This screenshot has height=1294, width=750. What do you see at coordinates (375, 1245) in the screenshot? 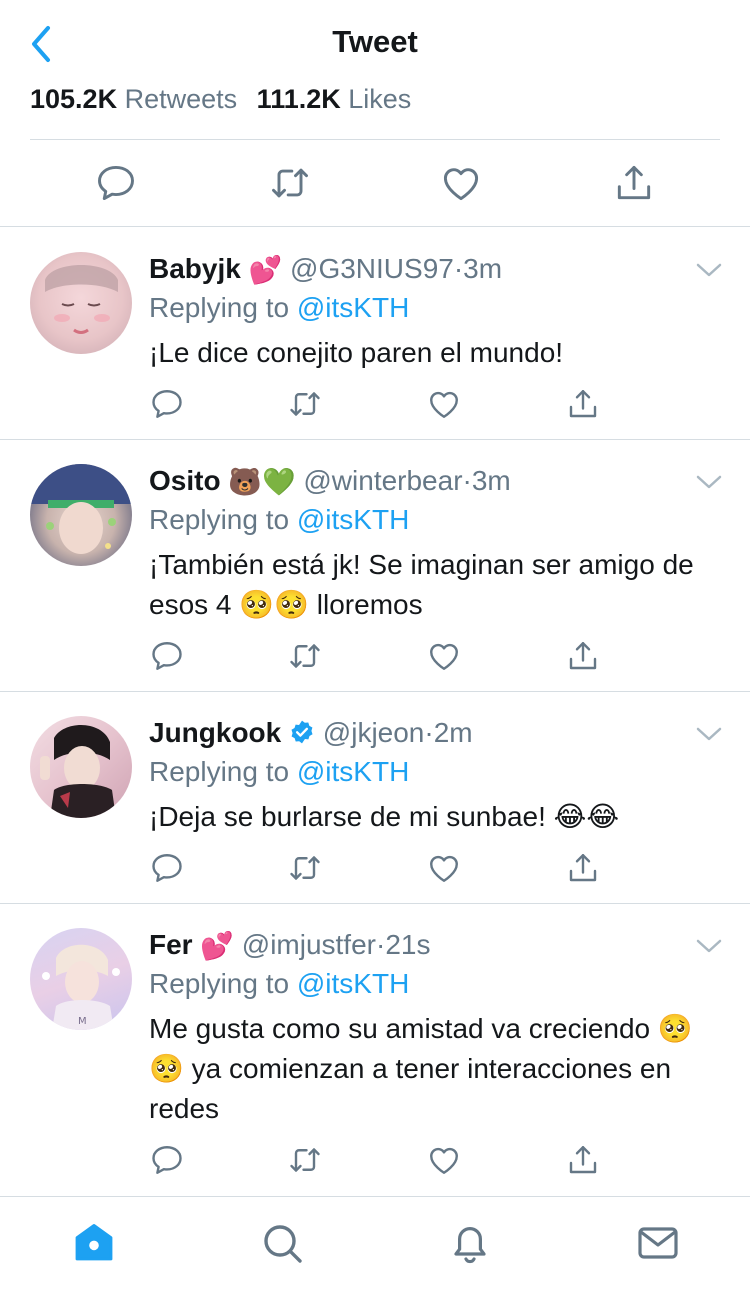
I see `bottom-tab-bar` at bounding box center [375, 1245].